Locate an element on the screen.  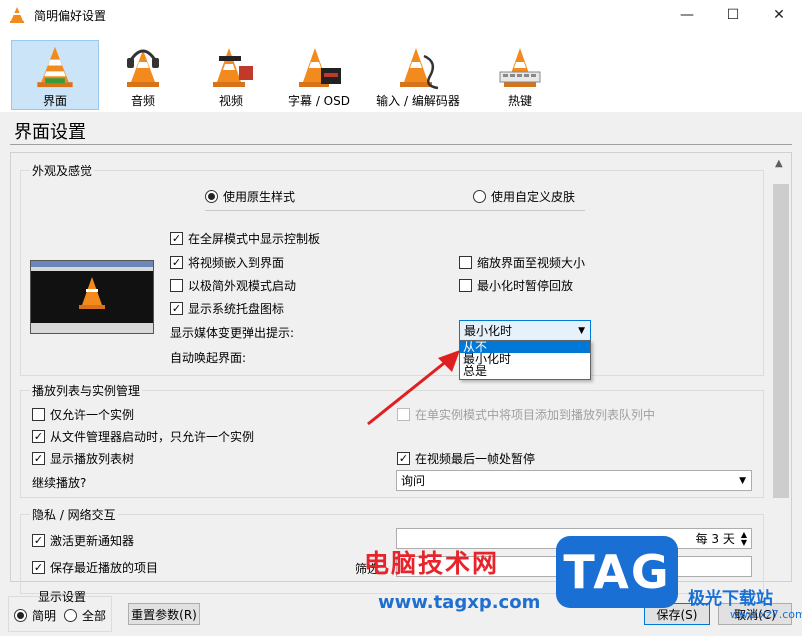
annotation-arrow-icon is located at coordinates (413, 388).